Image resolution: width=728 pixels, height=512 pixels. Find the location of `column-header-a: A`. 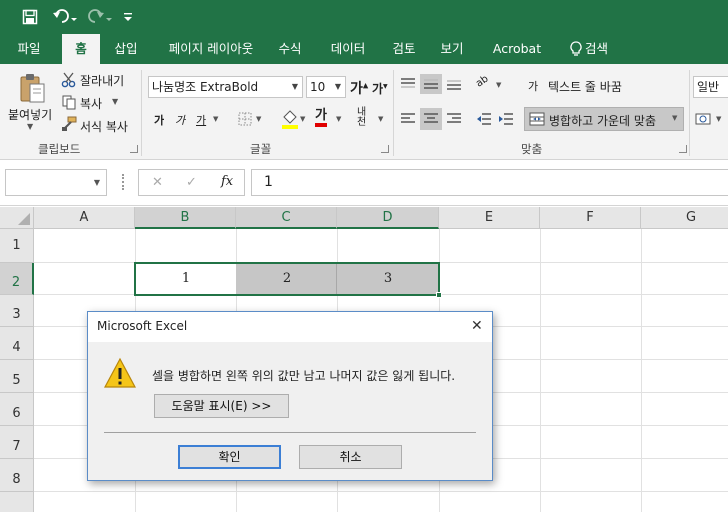

column-header-a: A is located at coordinates (84, 218).